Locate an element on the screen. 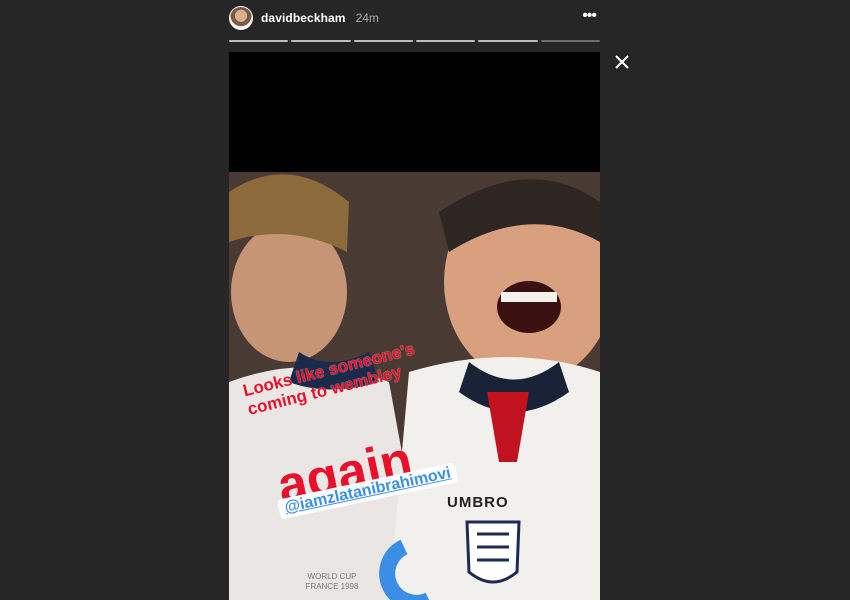  progress-segment-current is located at coordinates (570, 41).